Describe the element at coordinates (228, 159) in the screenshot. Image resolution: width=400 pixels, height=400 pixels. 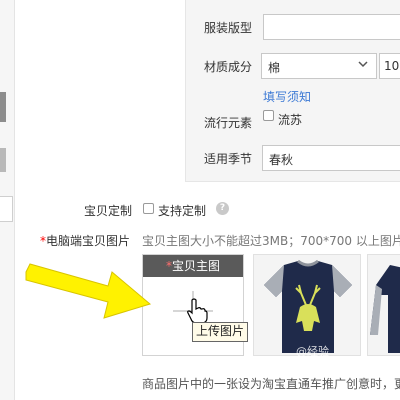
I see `season-label: 适用季节` at that location.